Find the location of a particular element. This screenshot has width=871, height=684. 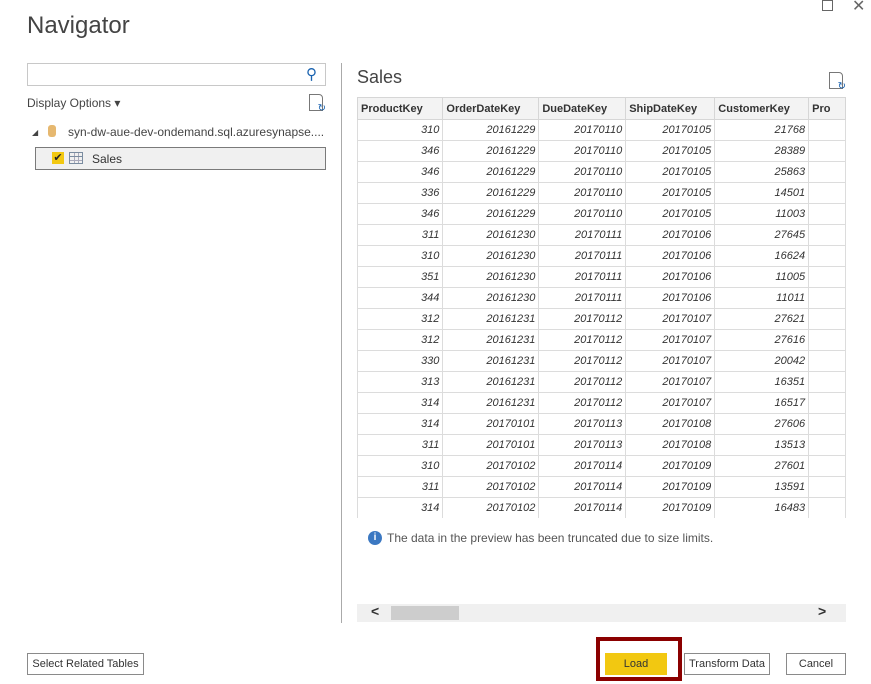

select-related-tables-button: Select Related Tables is located at coordinates (85, 664).